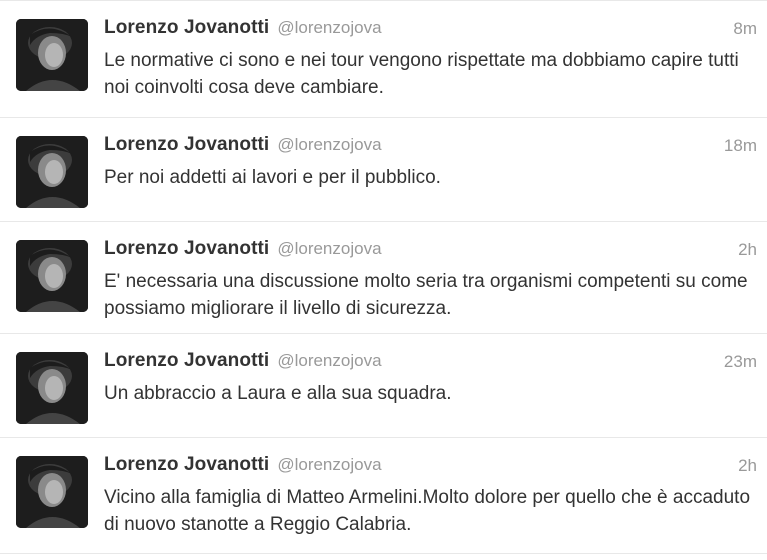 This screenshot has height=560, width=767. I want to click on tweet-timestamp: 18m, so click(740, 146).